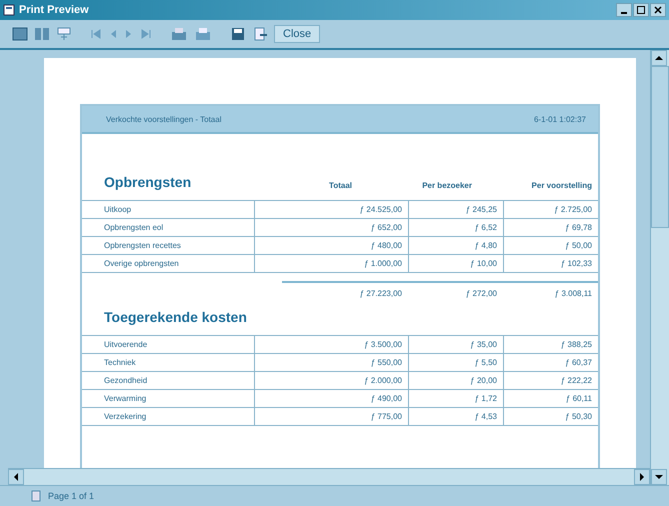  I want to click on table-cell-text: ƒ 60,11, so click(578, 399).